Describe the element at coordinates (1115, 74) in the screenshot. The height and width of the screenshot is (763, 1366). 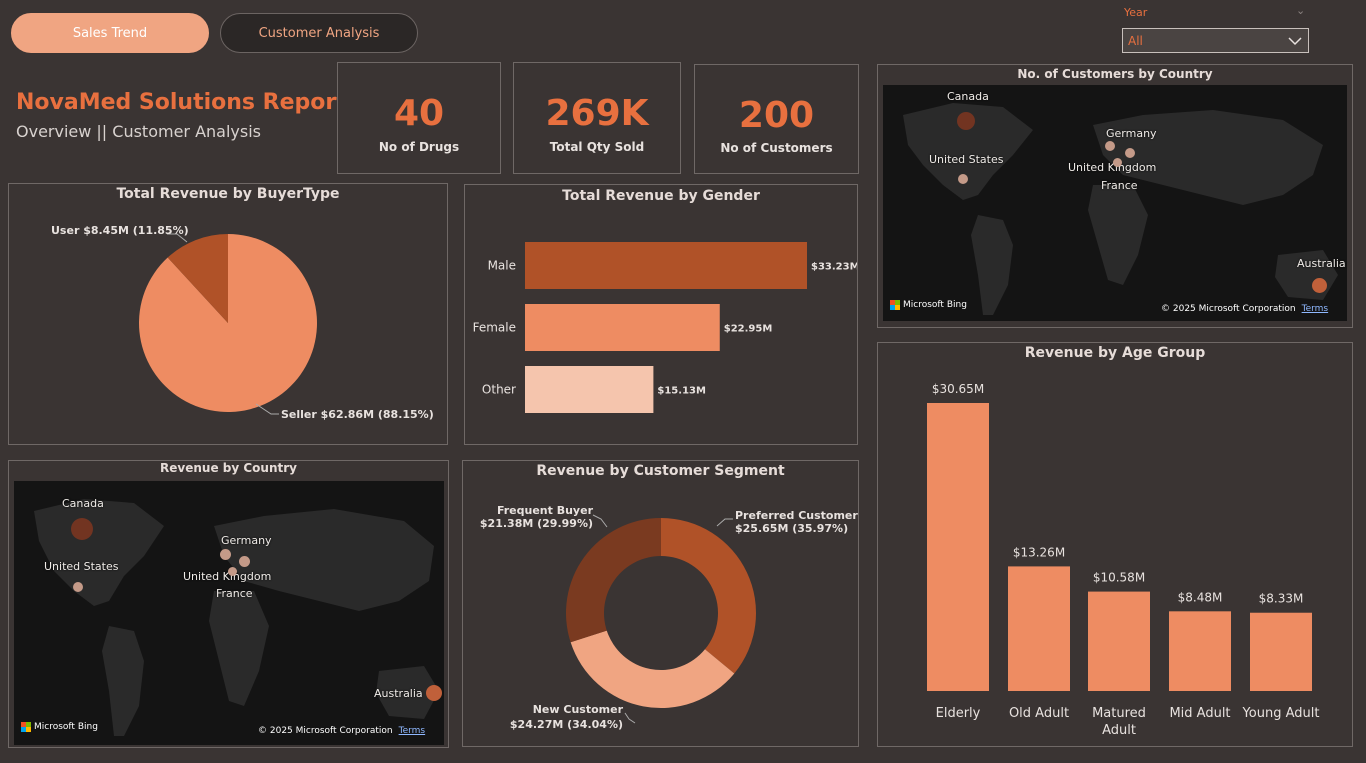
I see `map-title: No. of Customers by Country` at that location.